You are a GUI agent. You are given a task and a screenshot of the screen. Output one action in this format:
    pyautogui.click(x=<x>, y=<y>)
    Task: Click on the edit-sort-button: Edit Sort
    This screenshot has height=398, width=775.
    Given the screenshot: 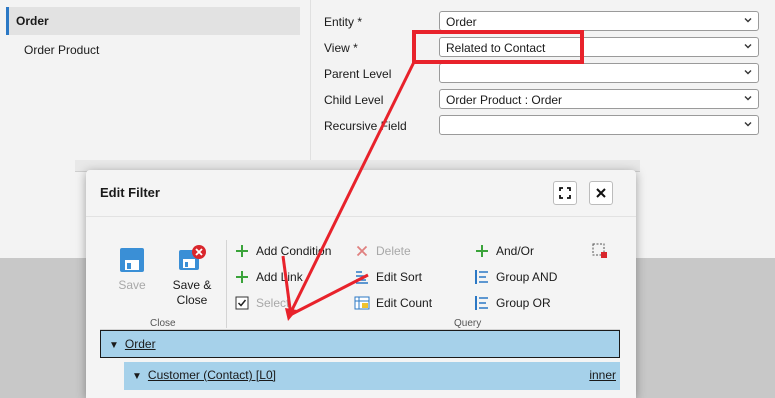 What is the action you would take?
    pyautogui.click(x=388, y=277)
    